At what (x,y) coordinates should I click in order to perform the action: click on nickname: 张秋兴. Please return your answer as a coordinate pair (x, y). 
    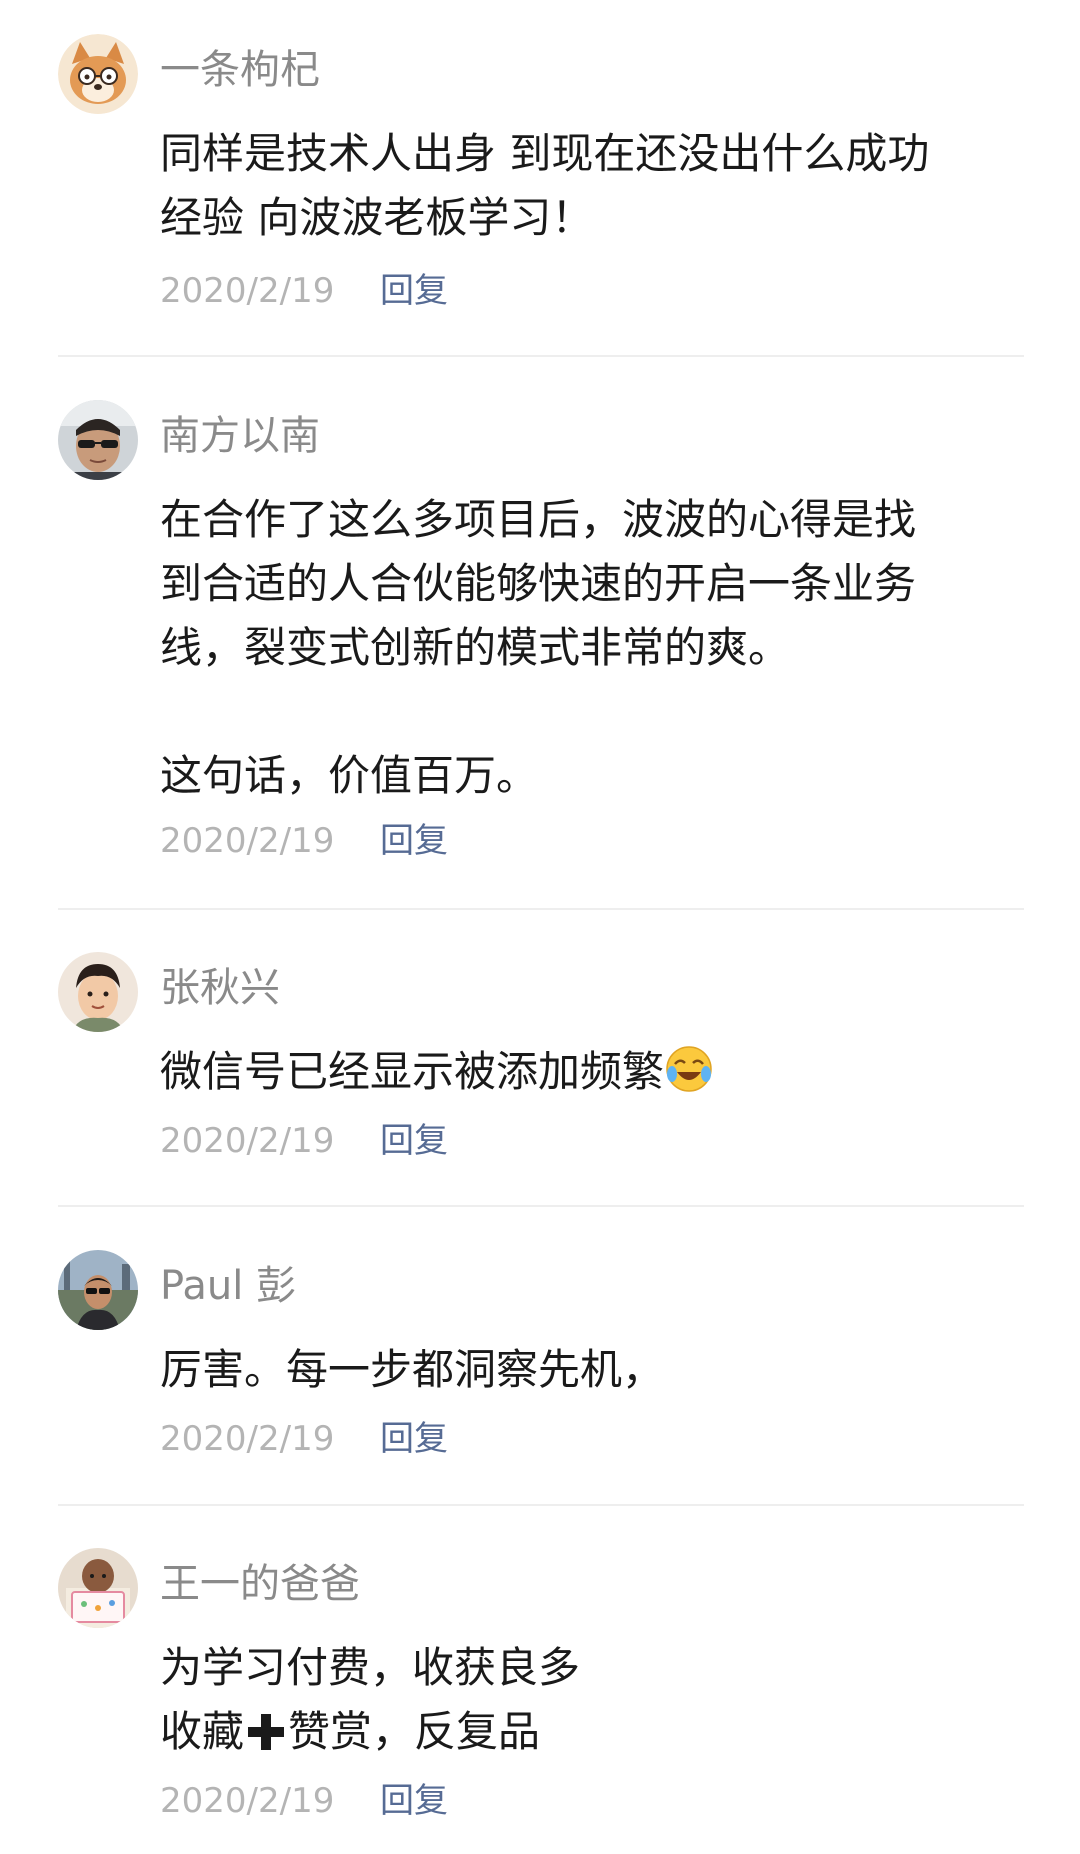
    Looking at the image, I should click on (220, 988).